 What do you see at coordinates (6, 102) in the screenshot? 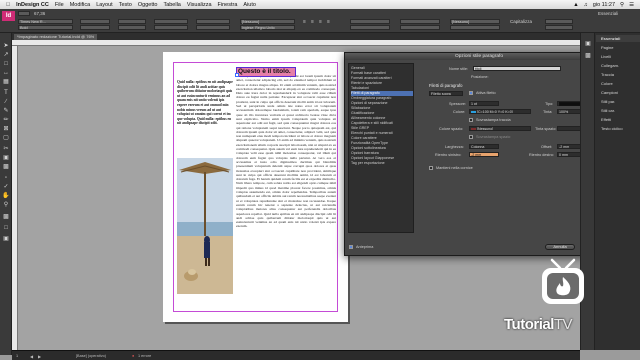
I see `line-tool-icon: ∕` at bounding box center [6, 102].